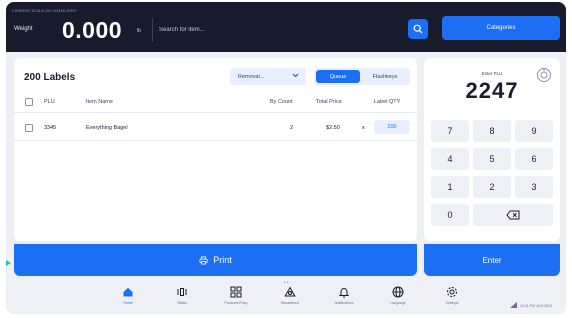  I want to click on key-9: 9, so click(534, 131).